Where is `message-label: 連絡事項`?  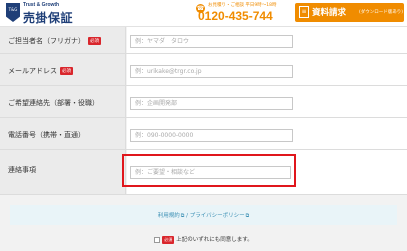
message-label: 連絡事項 is located at coordinates (22, 170).